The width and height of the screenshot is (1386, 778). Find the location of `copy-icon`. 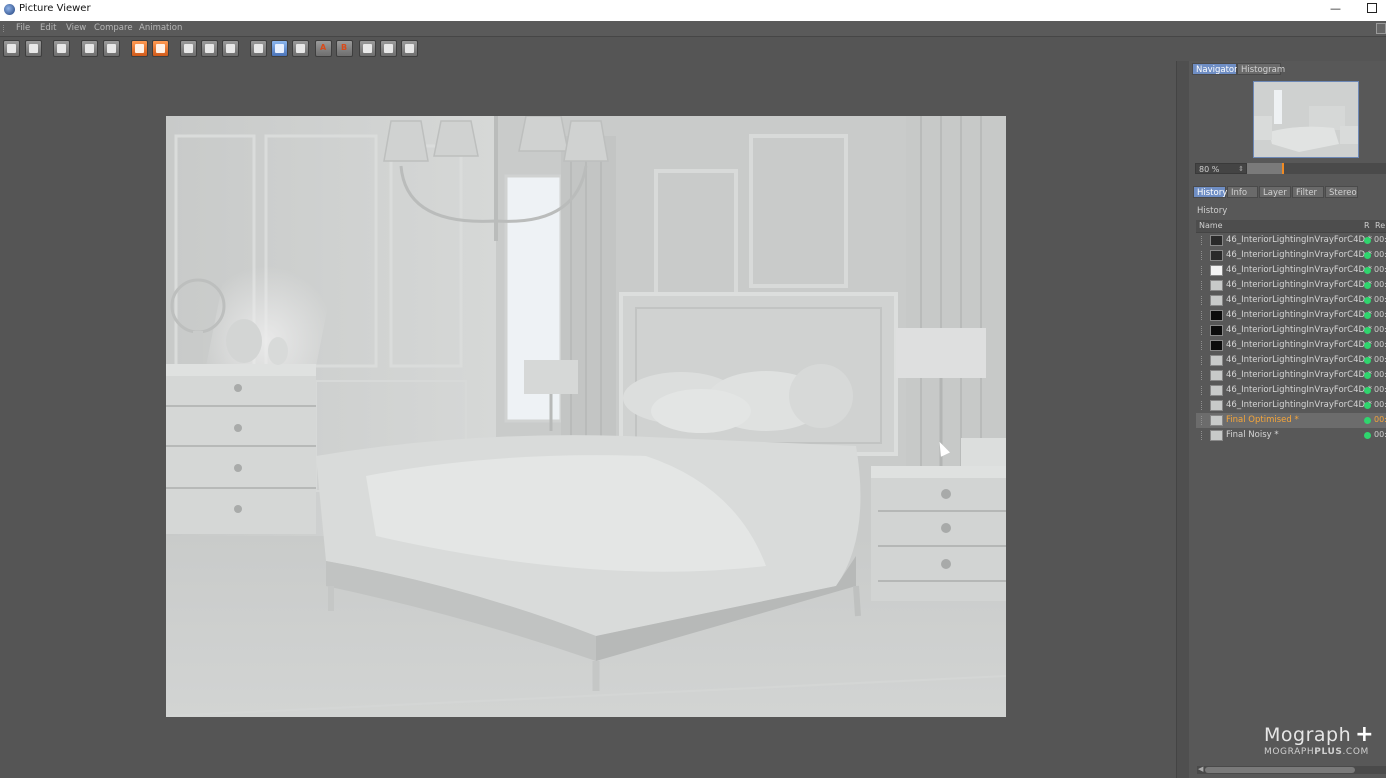

copy-icon is located at coordinates (139, 48).